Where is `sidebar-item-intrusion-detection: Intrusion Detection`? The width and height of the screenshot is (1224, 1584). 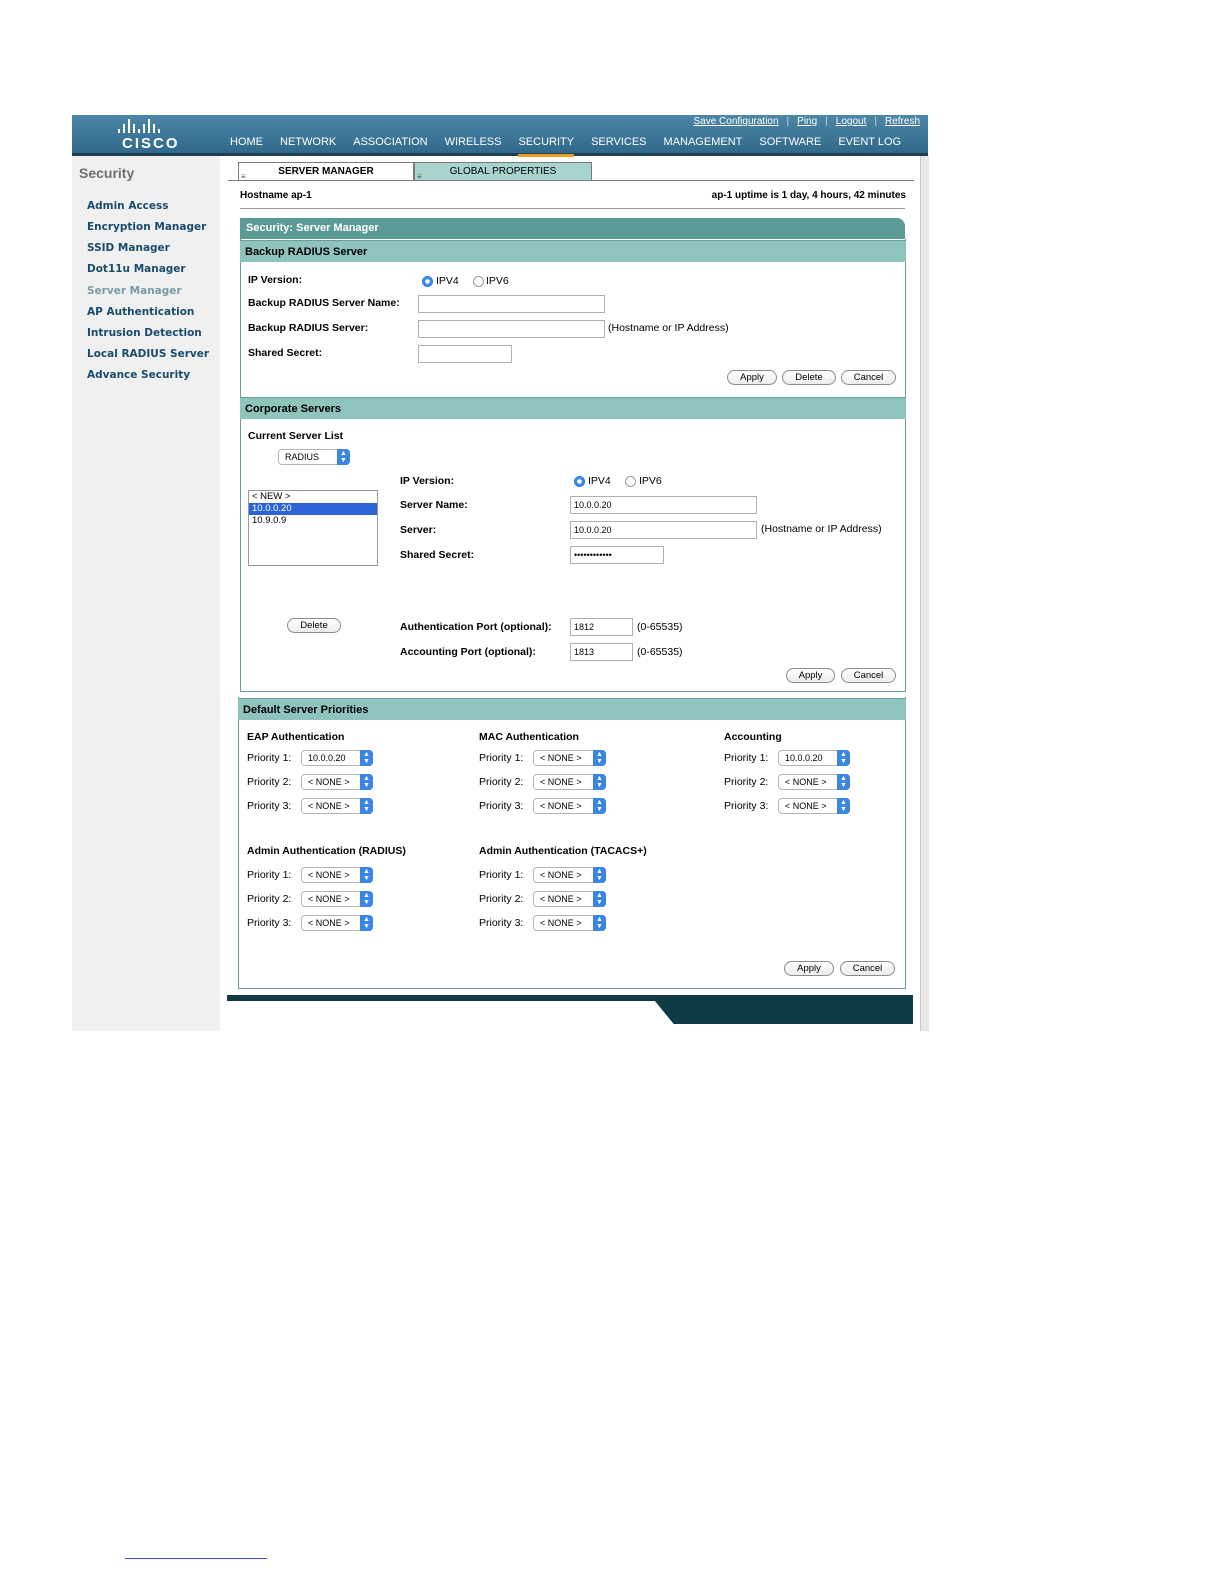 sidebar-item-intrusion-detection: Intrusion Detection is located at coordinates (144, 333).